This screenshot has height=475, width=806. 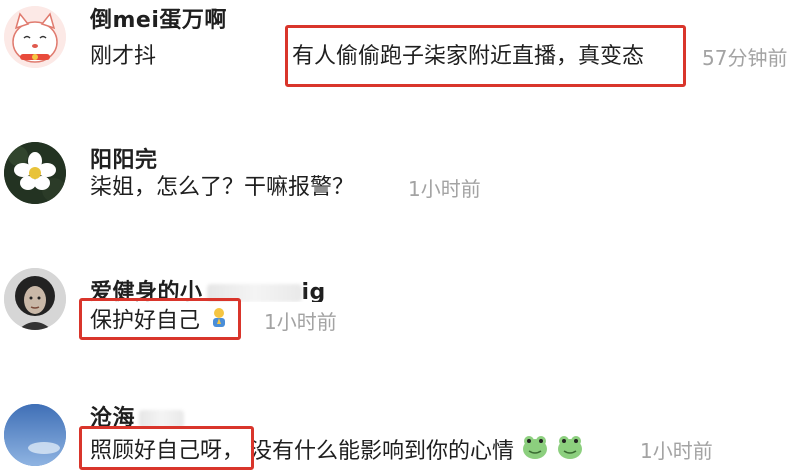 What do you see at coordinates (167, 451) in the screenshot?
I see `comment-text-highlight: 照顾好自己呀，` at bounding box center [167, 451].